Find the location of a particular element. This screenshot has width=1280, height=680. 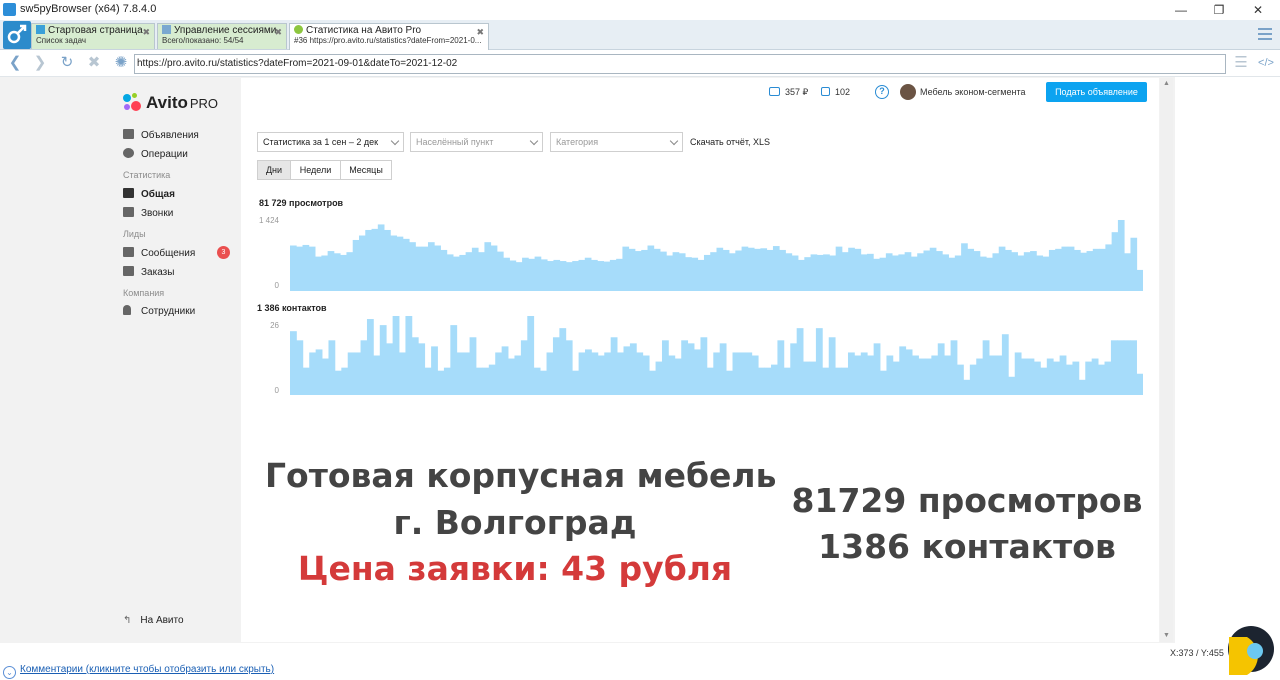

forward-icon: ❯ is located at coordinates (40, 63).